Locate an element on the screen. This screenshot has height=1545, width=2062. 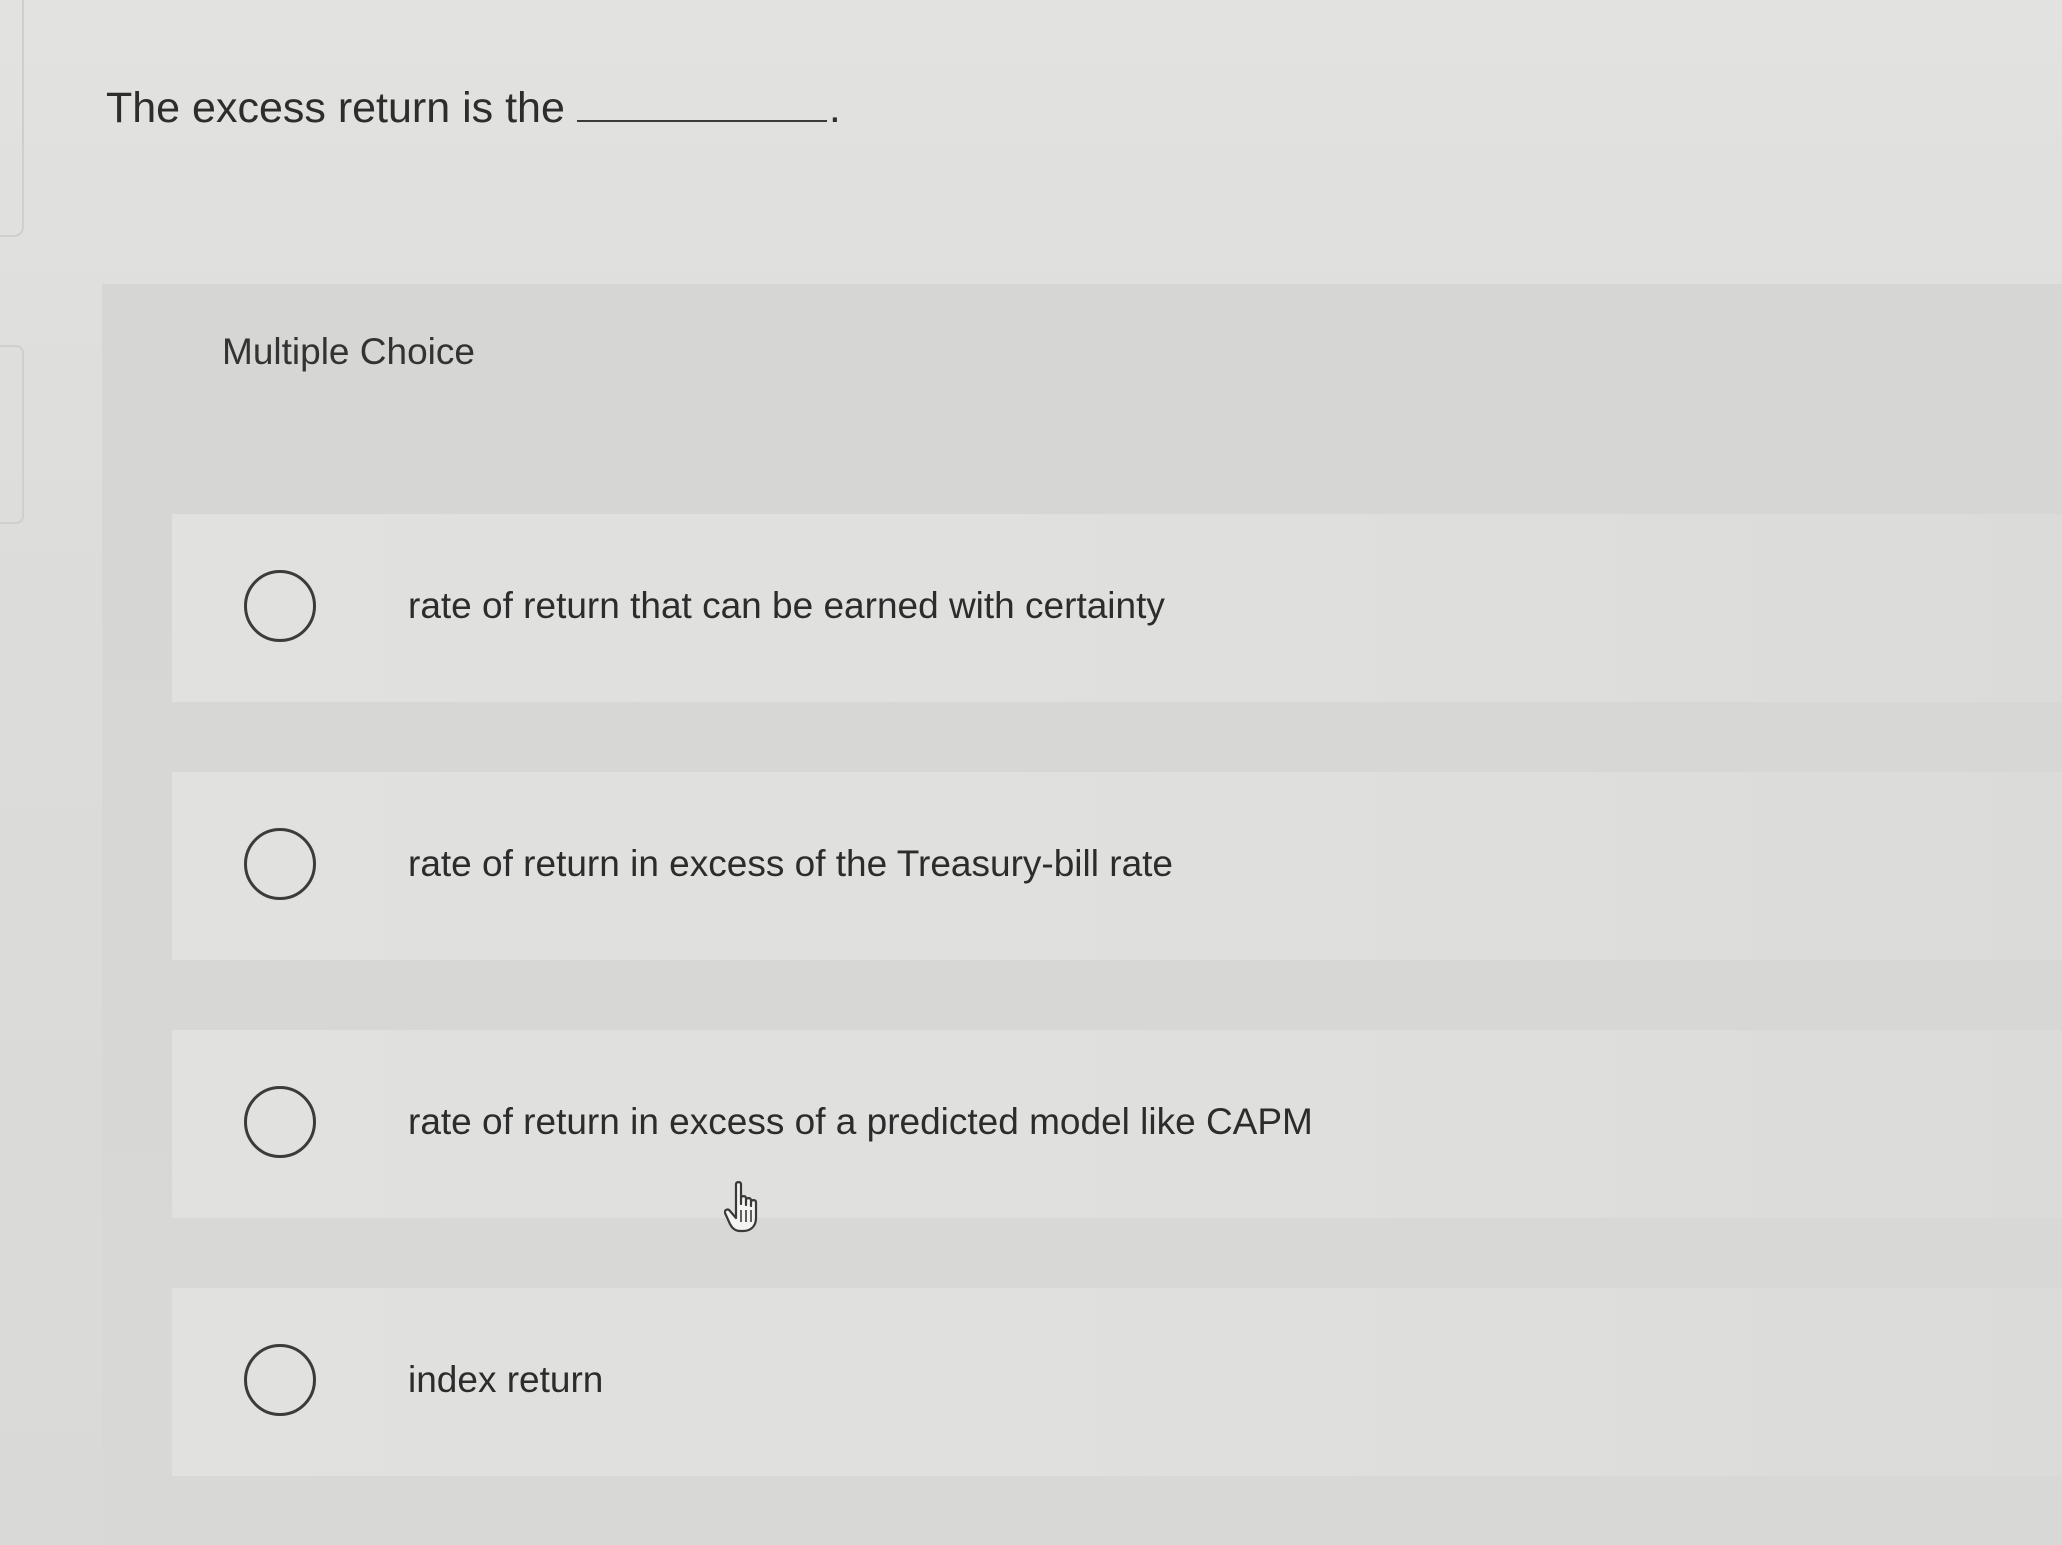
left-side-tab is located at coordinates (12, 434).